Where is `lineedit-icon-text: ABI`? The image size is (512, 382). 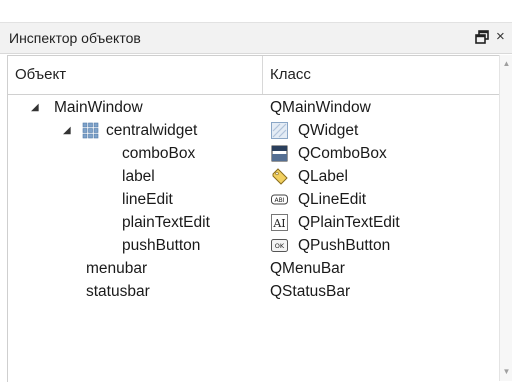 lineedit-icon-text: ABI is located at coordinates (280, 200).